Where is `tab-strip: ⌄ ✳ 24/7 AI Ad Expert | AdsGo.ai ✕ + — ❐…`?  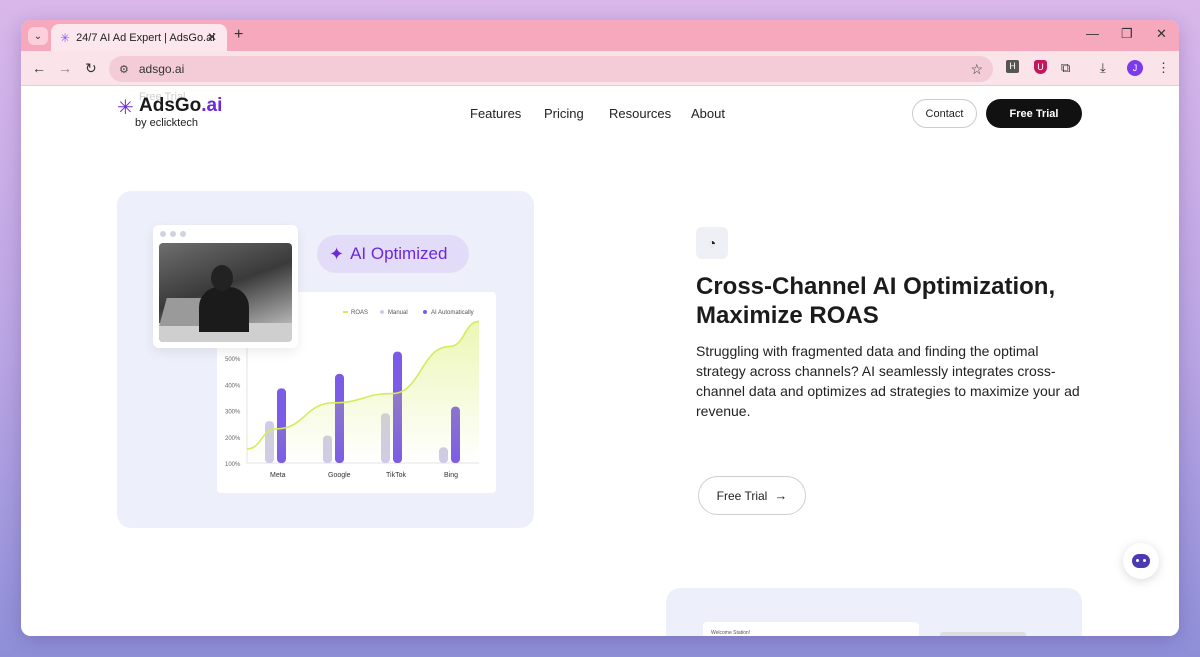
tab-strip: ⌄ ✳ 24/7 AI Ad Expert | AdsGo.ai ✕ + — ❐… is located at coordinates (600, 35).